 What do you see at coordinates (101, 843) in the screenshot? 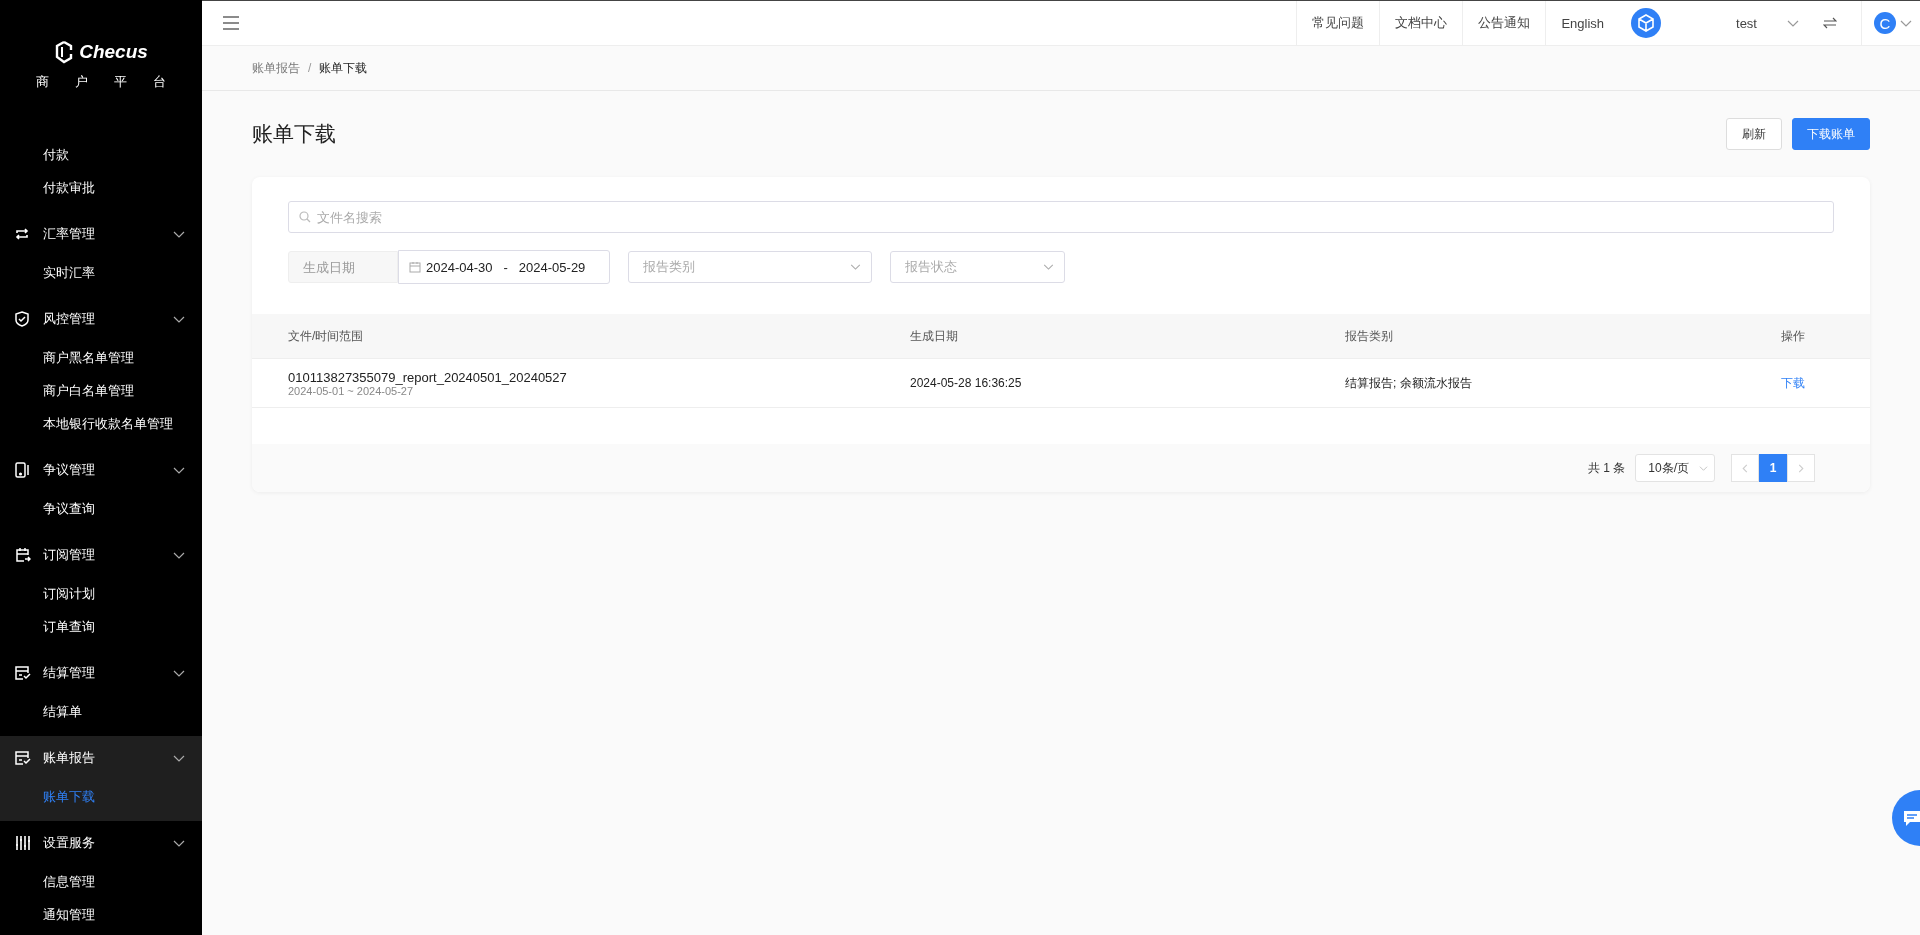
I see `menu-group-header: 设置服务` at bounding box center [101, 843].